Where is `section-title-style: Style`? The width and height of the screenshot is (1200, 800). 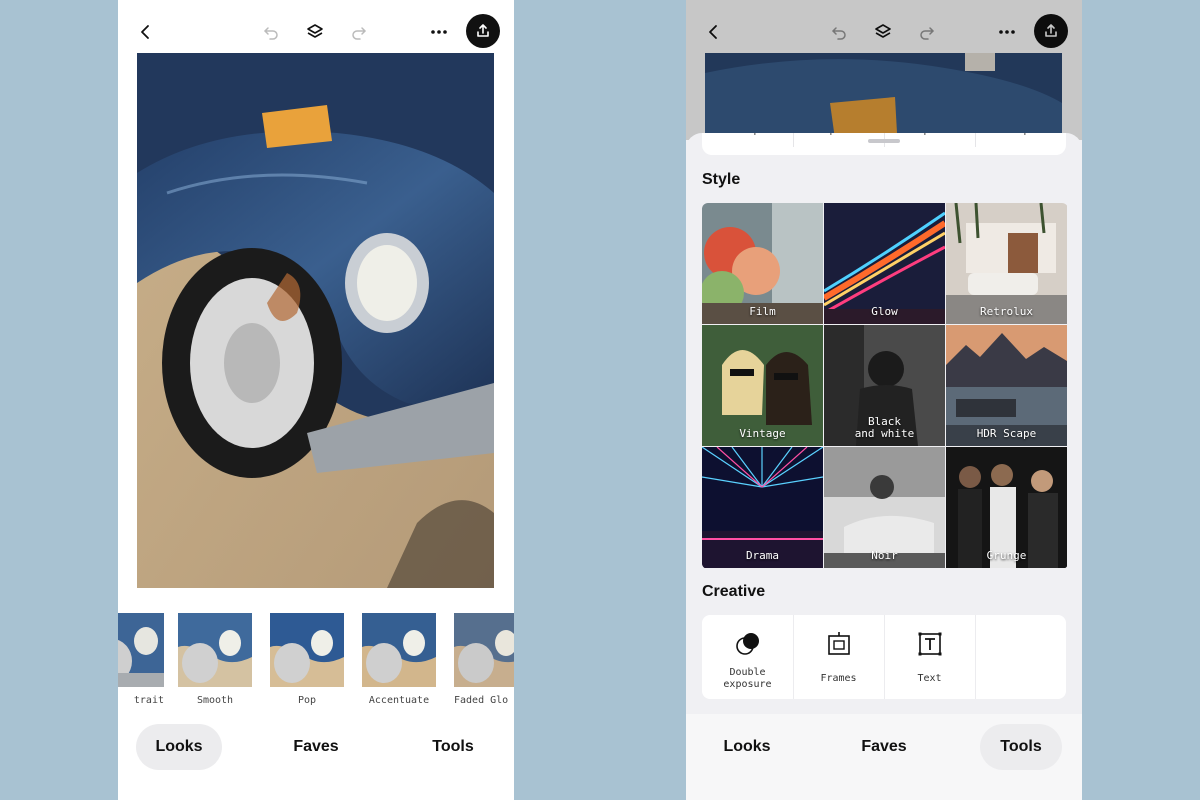
section-title-style: Style is located at coordinates (721, 179).